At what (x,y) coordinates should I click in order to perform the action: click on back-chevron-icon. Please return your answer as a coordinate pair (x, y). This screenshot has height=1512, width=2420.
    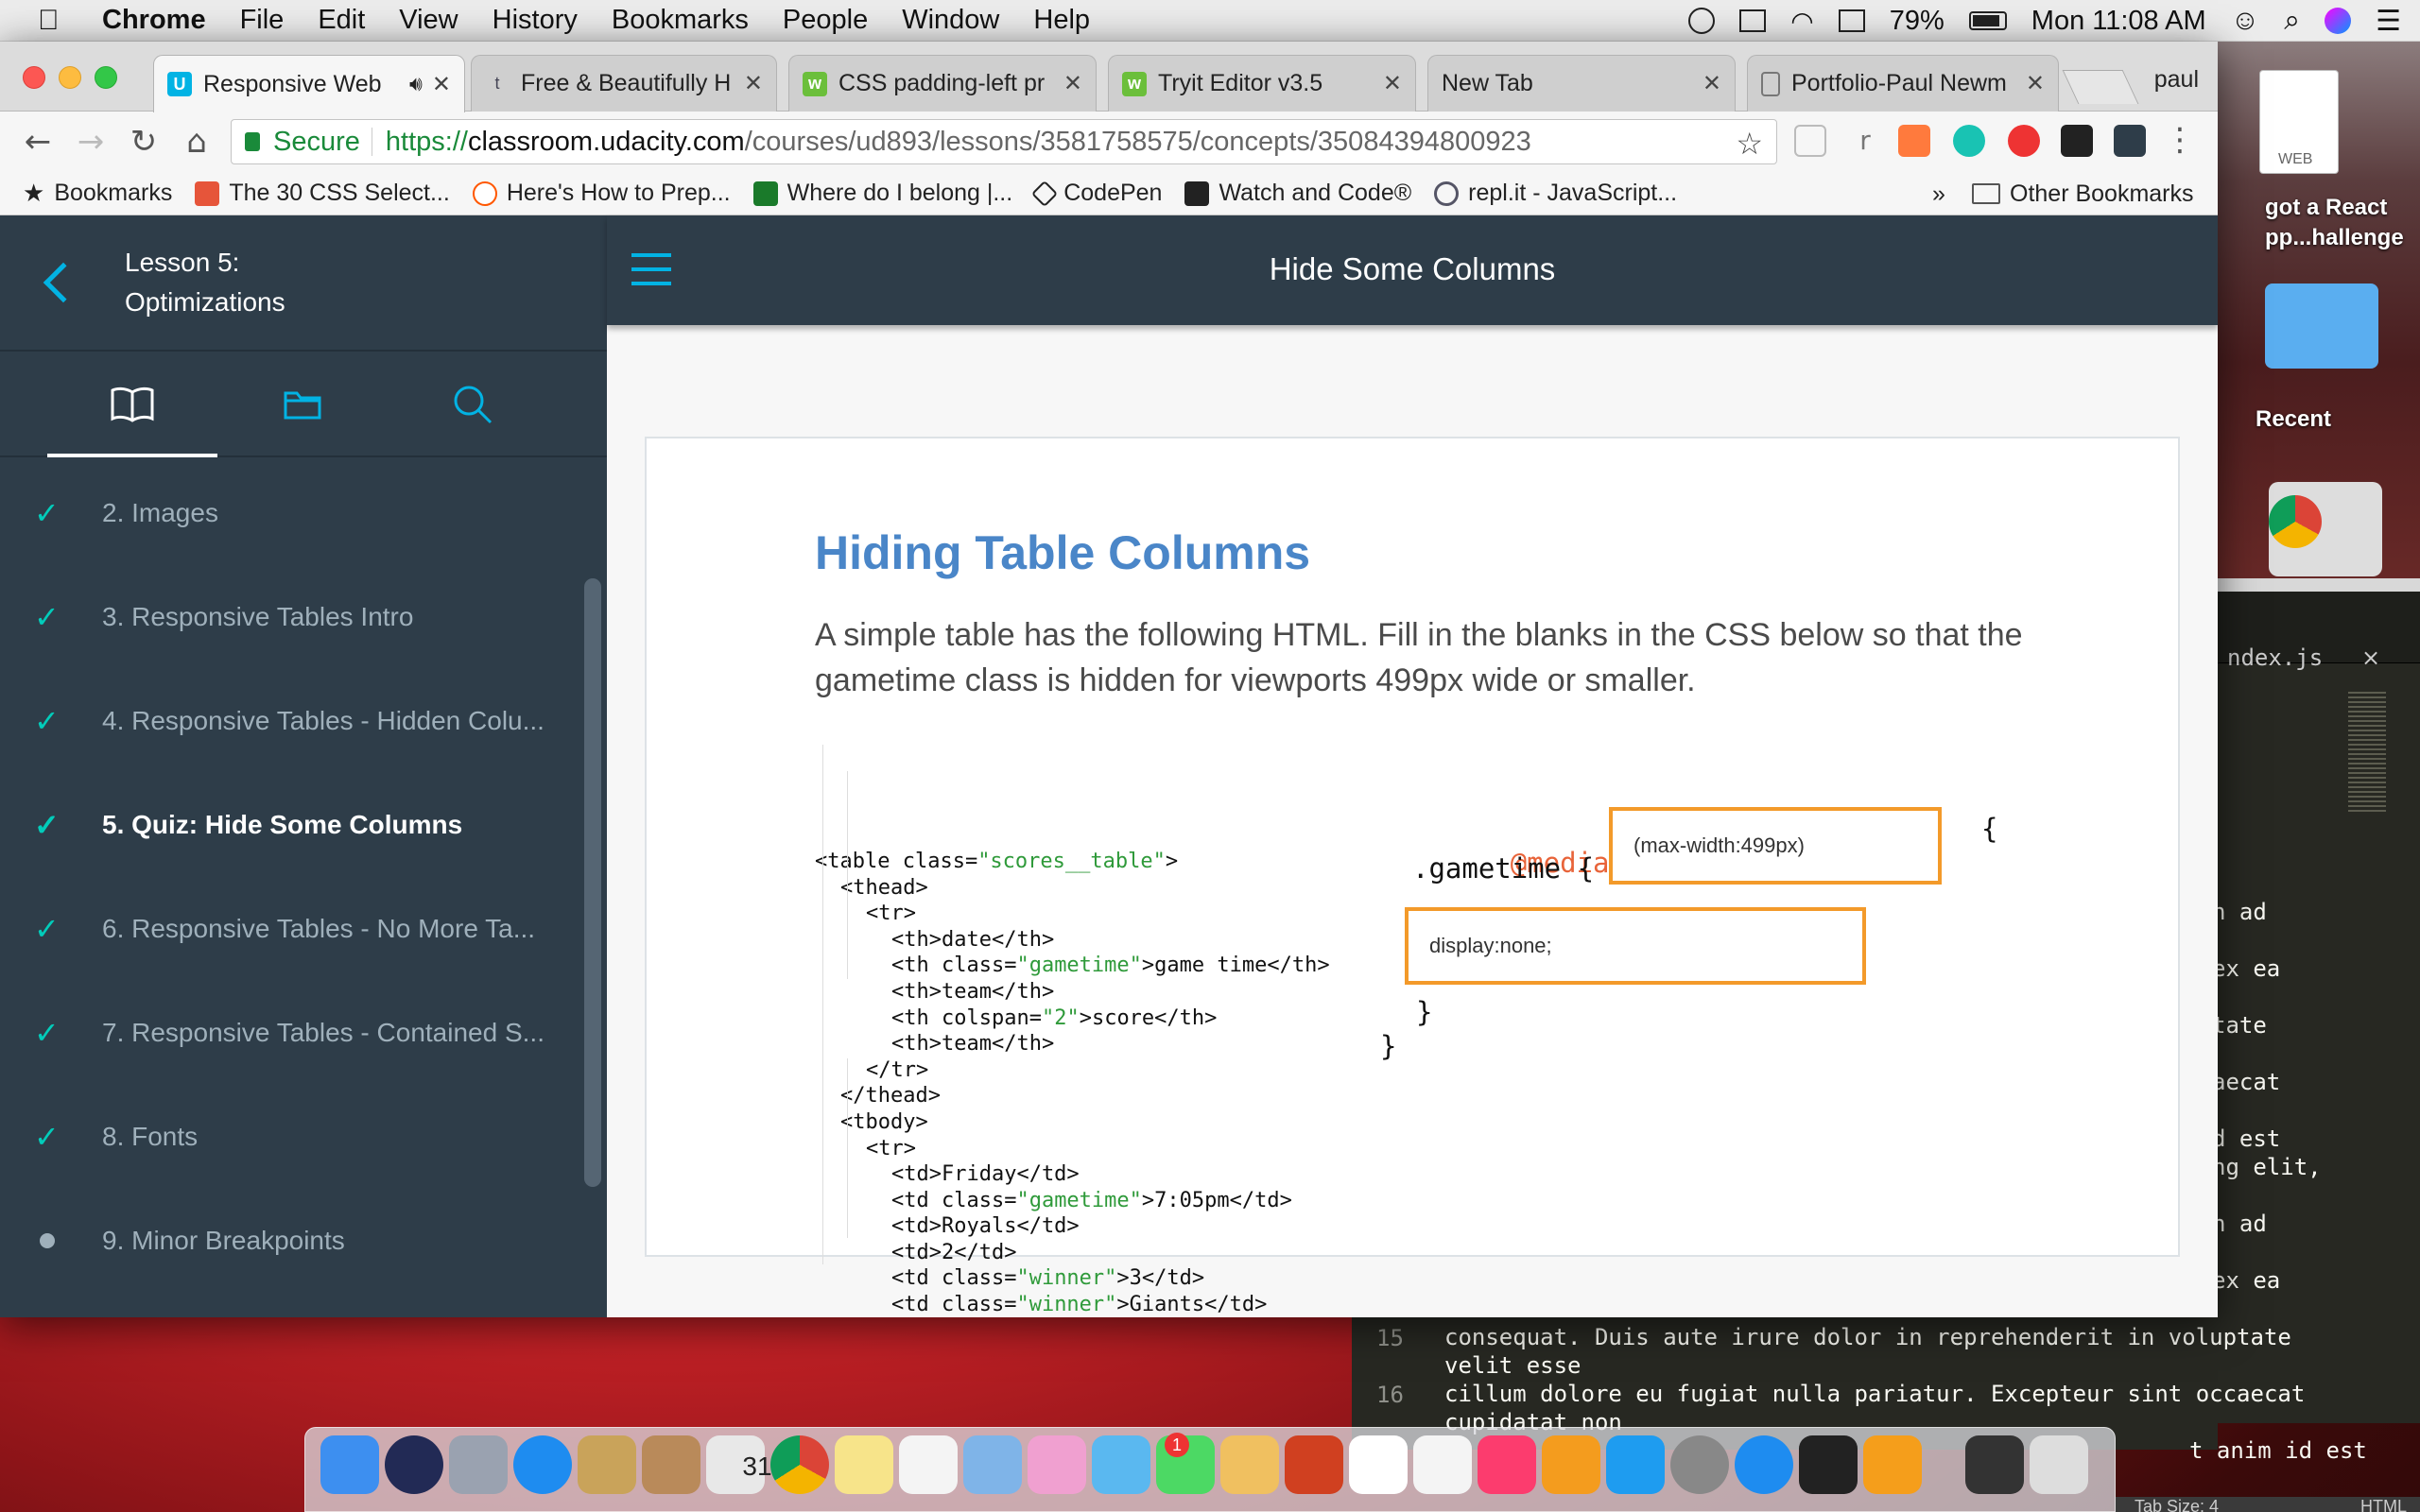
    Looking at the image, I should click on (63, 282).